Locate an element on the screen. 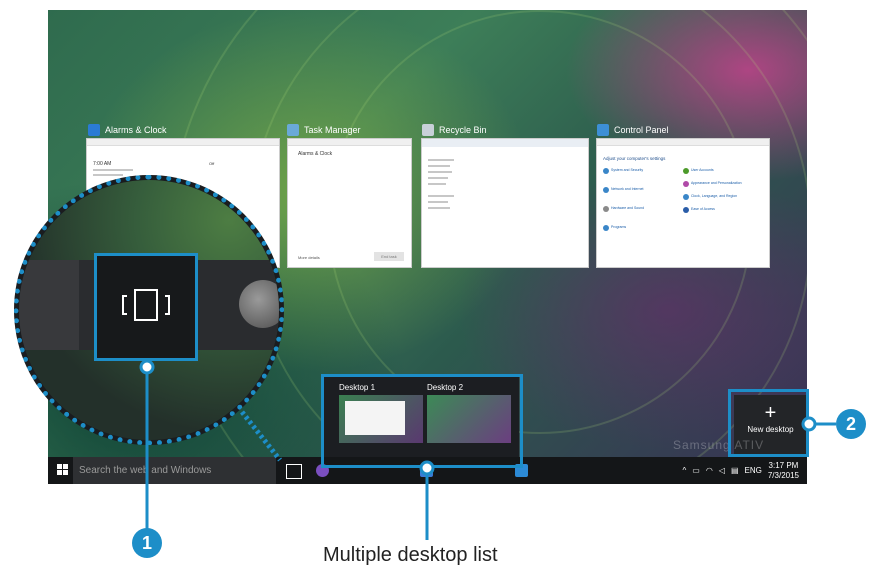 The height and width of the screenshot is (567, 870). callout-2: 2 is located at coordinates (851, 424).